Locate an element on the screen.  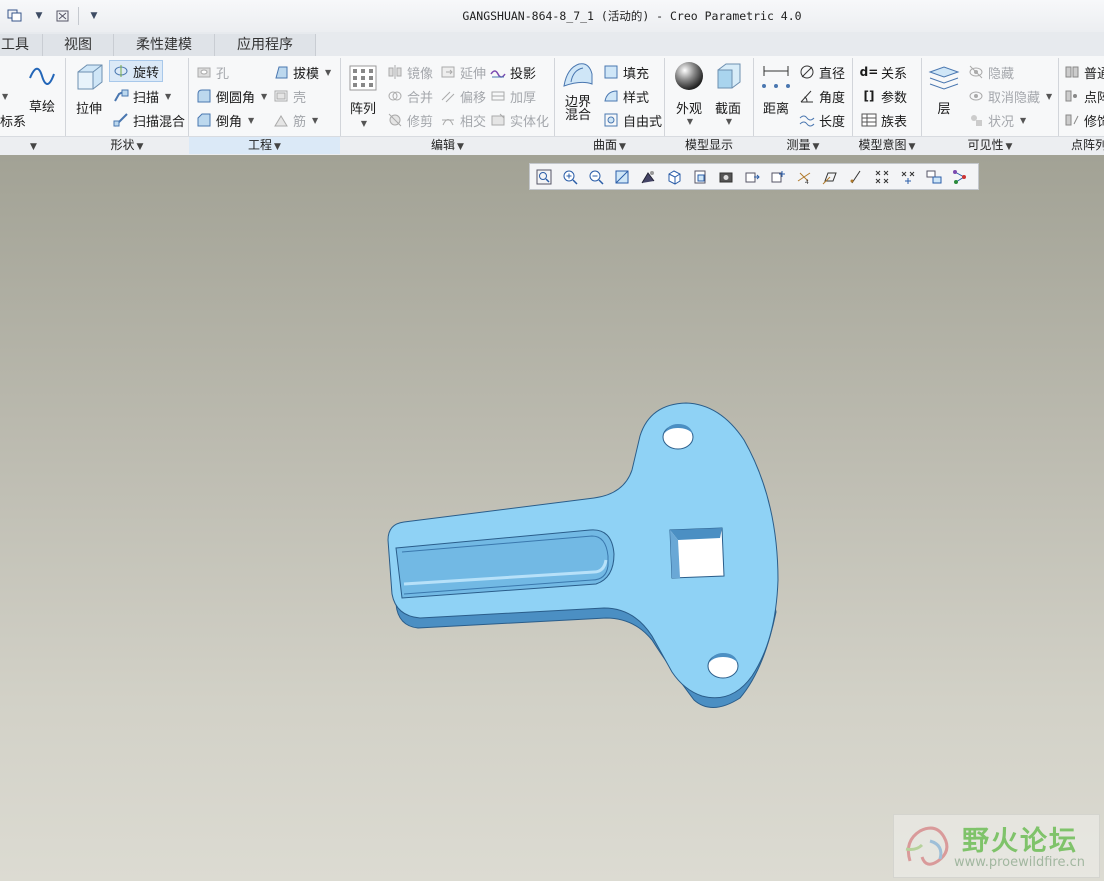
hide-eye-icon is located at coordinates (976, 72).